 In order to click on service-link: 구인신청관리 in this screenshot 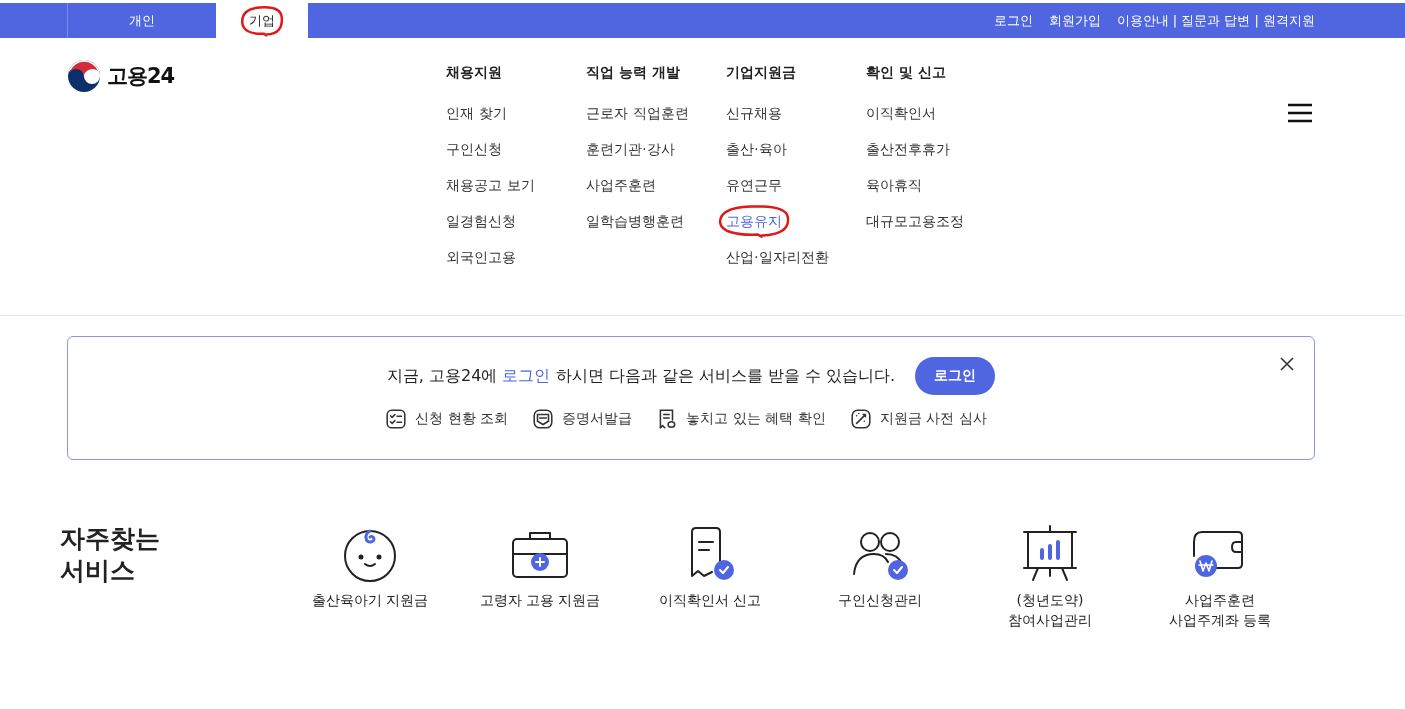, I will do `click(880, 600)`.